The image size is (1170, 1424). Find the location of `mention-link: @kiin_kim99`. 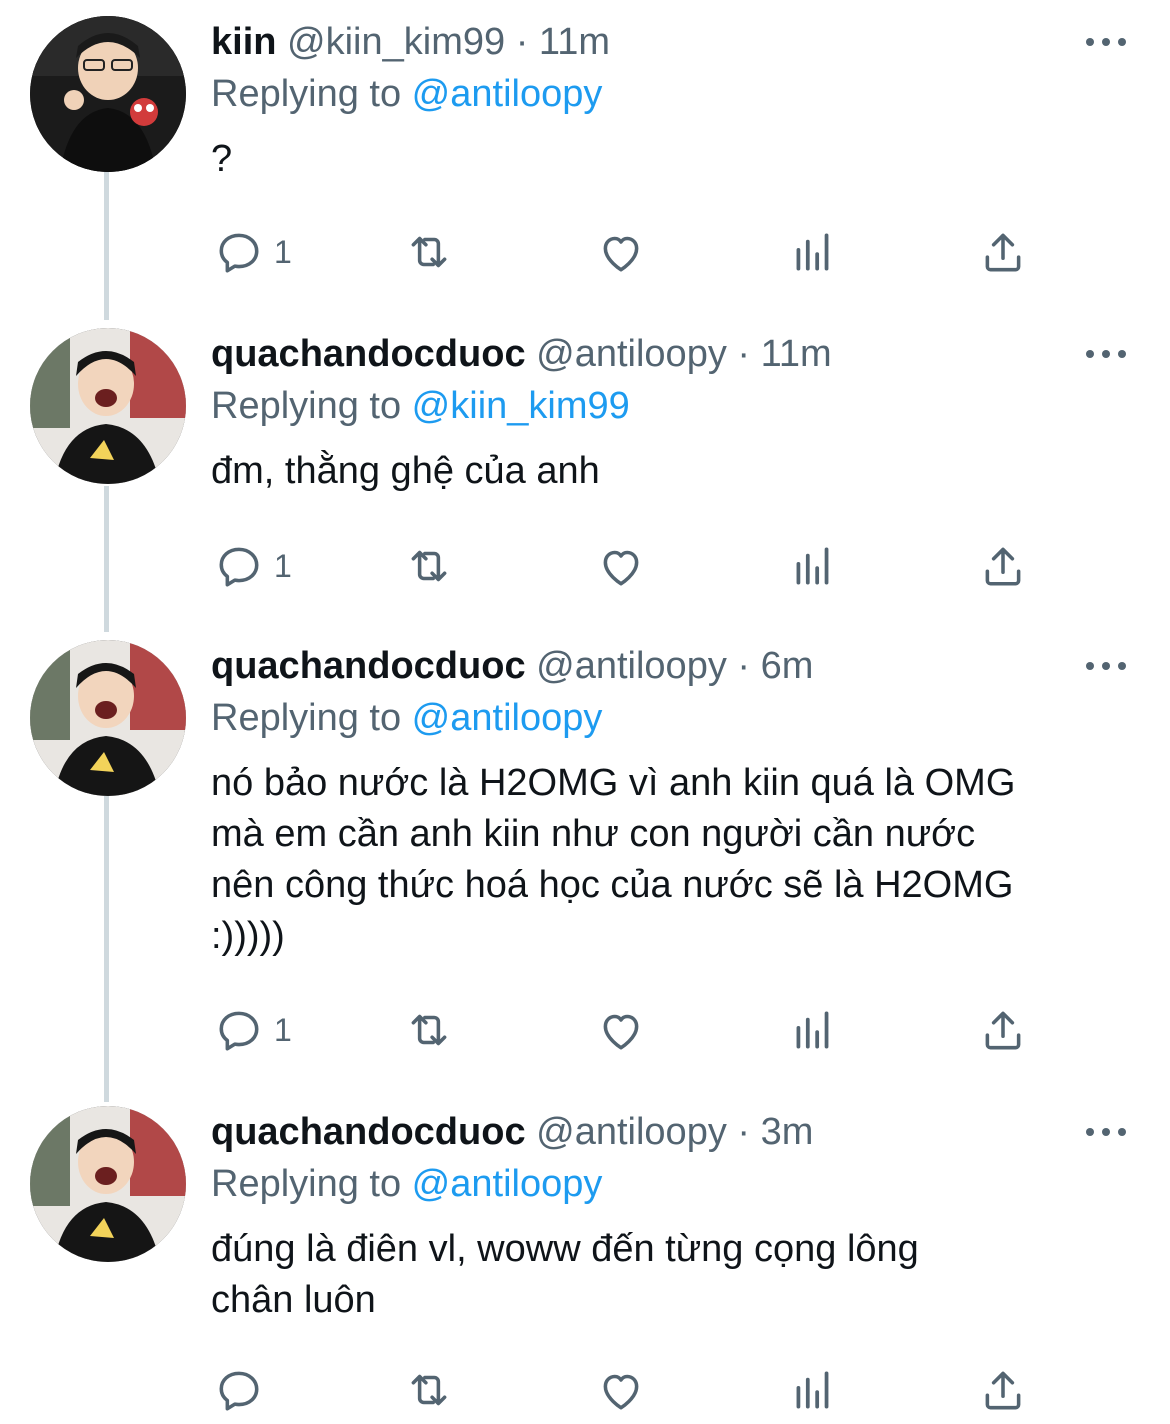

mention-link: @kiin_kim99 is located at coordinates (521, 406).